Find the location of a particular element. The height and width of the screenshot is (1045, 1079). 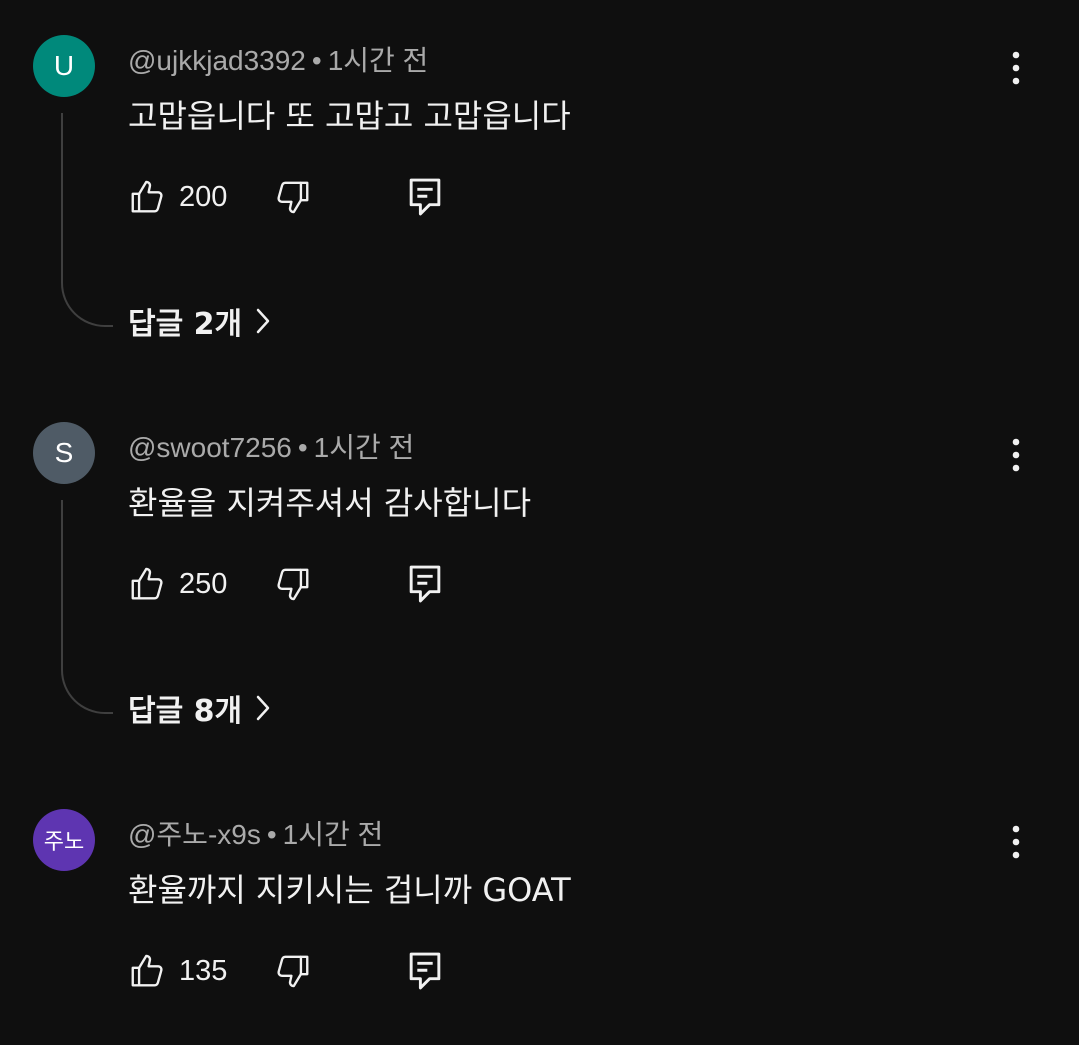

avatar: S is located at coordinates (64, 453).